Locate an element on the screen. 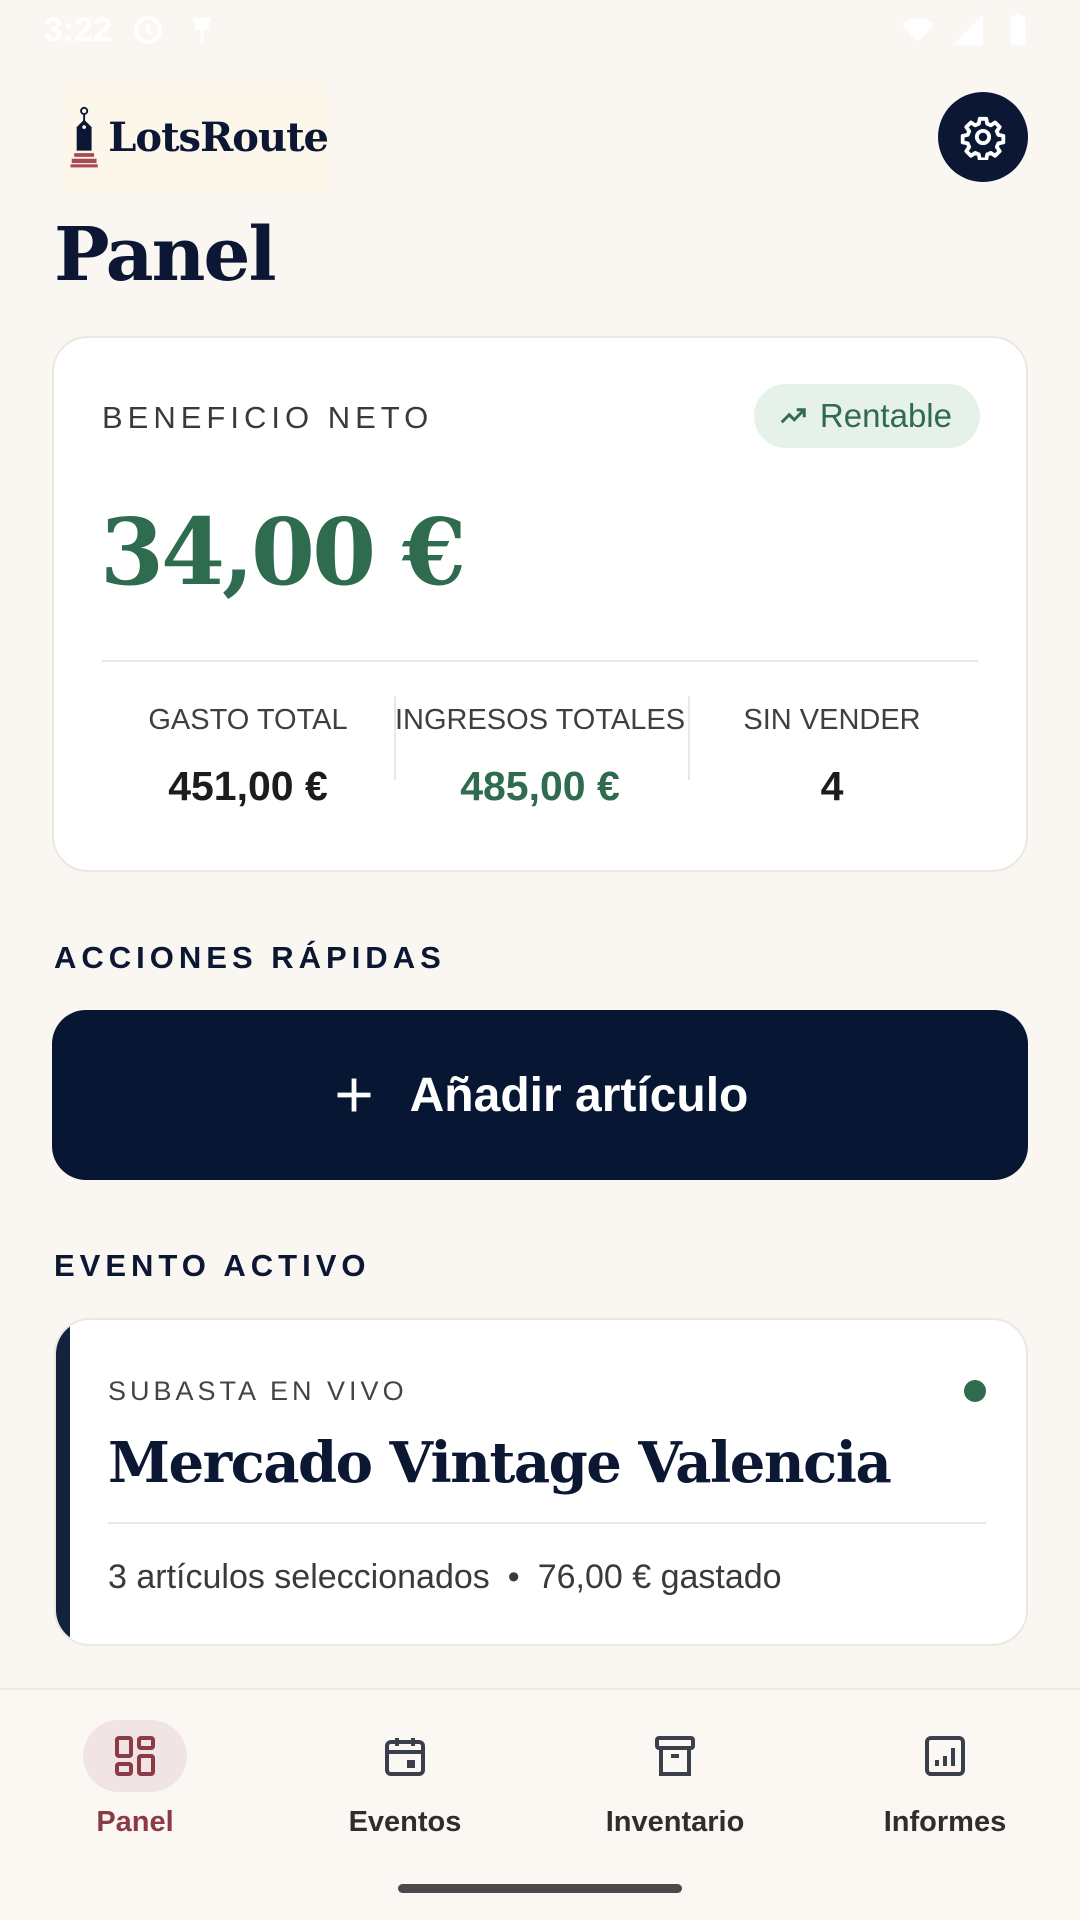  archive-icon is located at coordinates (675, 1756).